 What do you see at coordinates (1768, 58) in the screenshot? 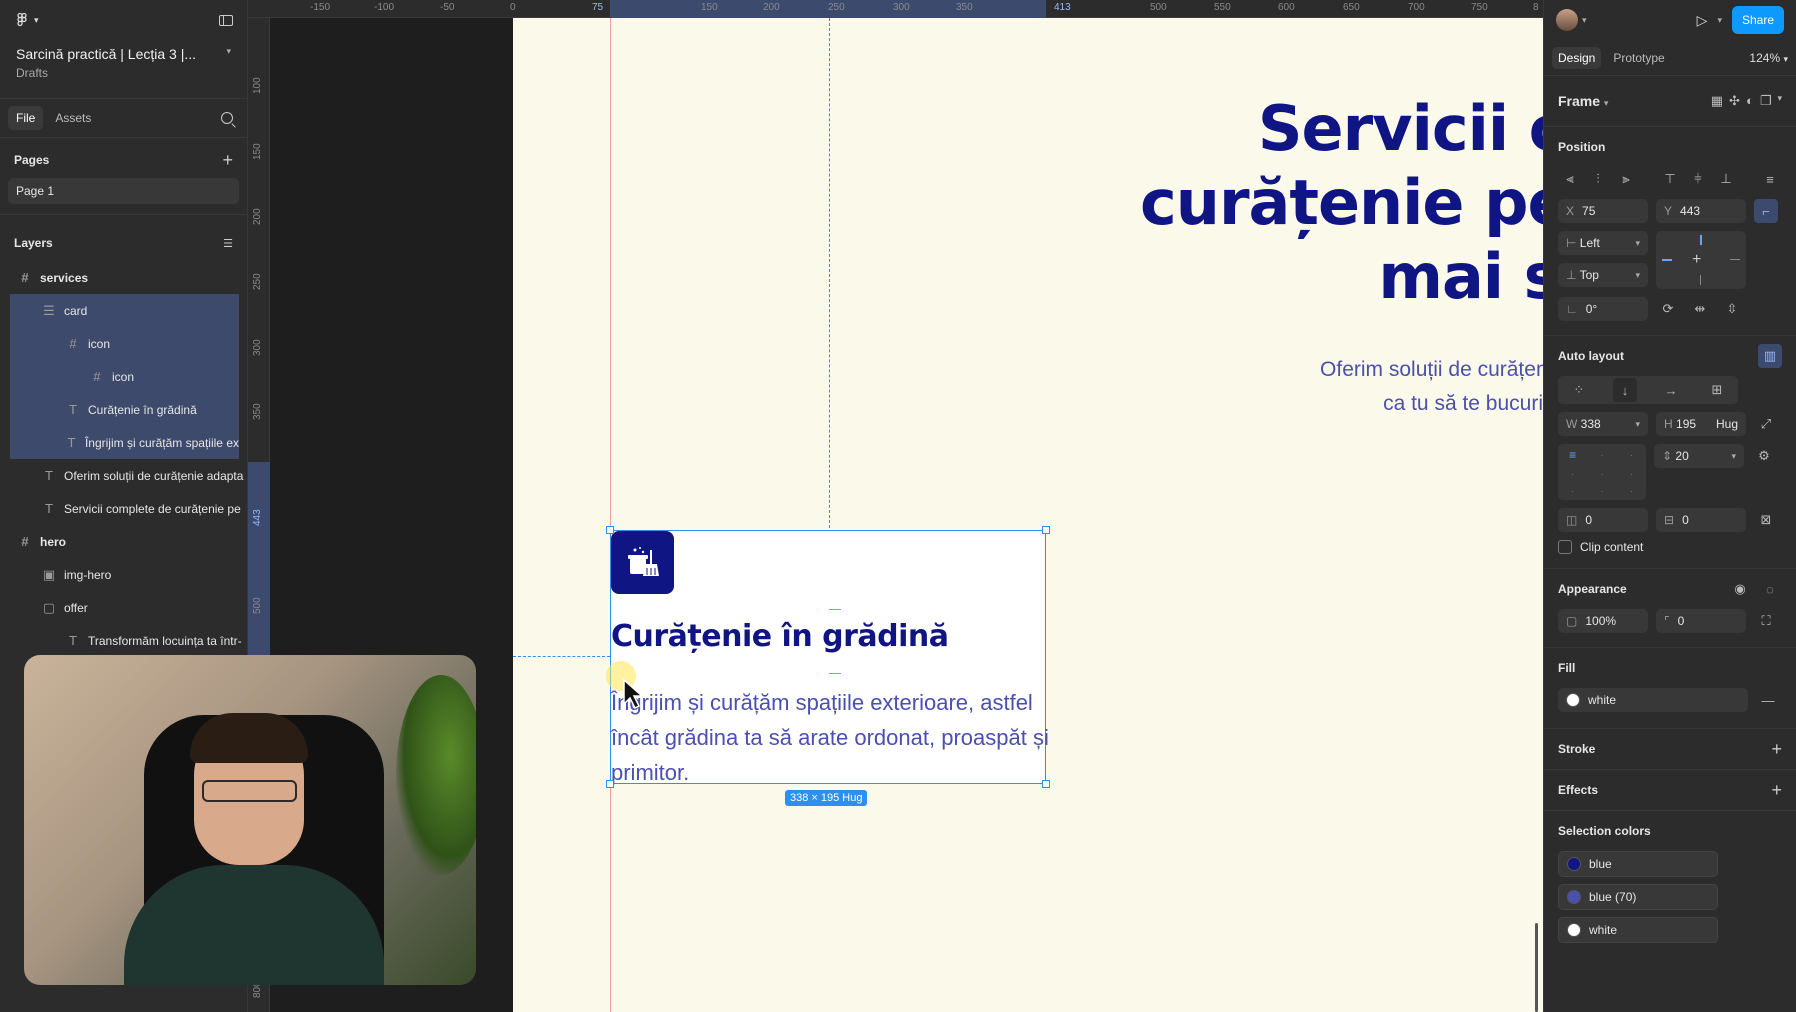
I see `zoom-level: 124% ▾` at bounding box center [1768, 58].